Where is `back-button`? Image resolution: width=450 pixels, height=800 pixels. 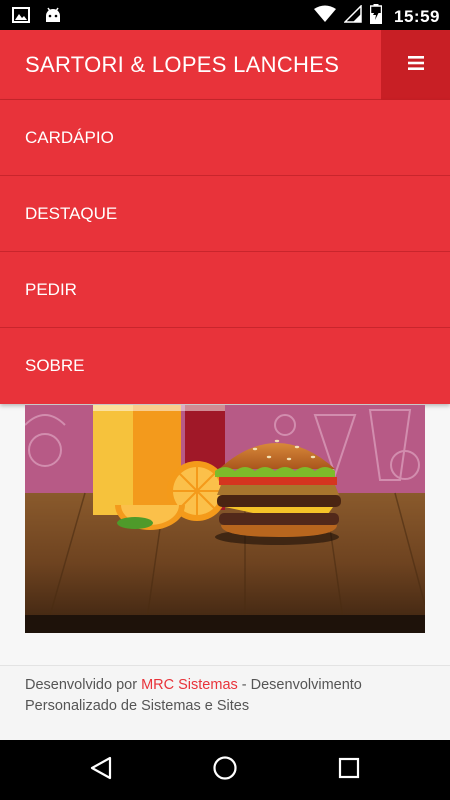
back-button is located at coordinates (101, 770).